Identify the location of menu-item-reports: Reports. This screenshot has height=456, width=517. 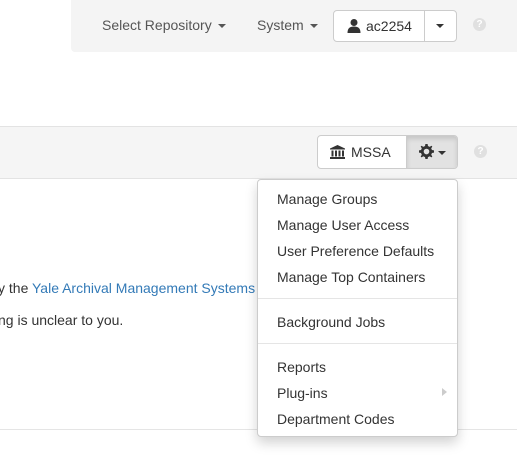
(301, 367).